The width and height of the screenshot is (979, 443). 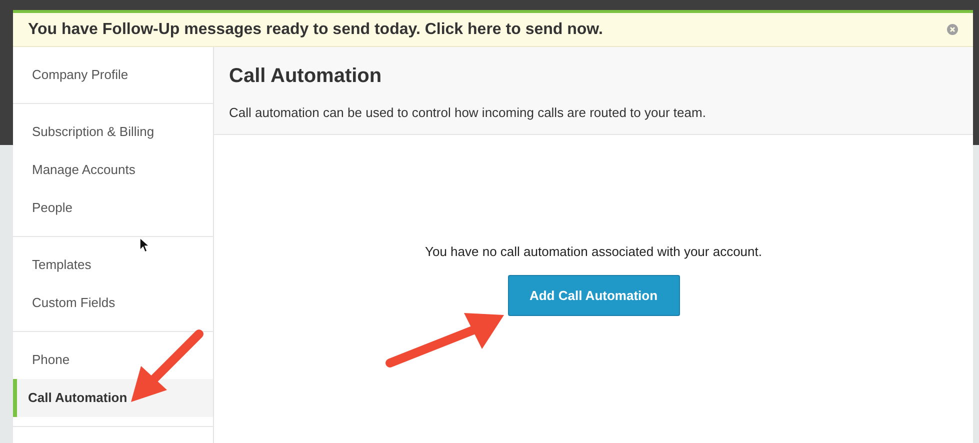 What do you see at coordinates (113, 132) in the screenshot?
I see `sidebar-item: Subscription & Billing` at bounding box center [113, 132].